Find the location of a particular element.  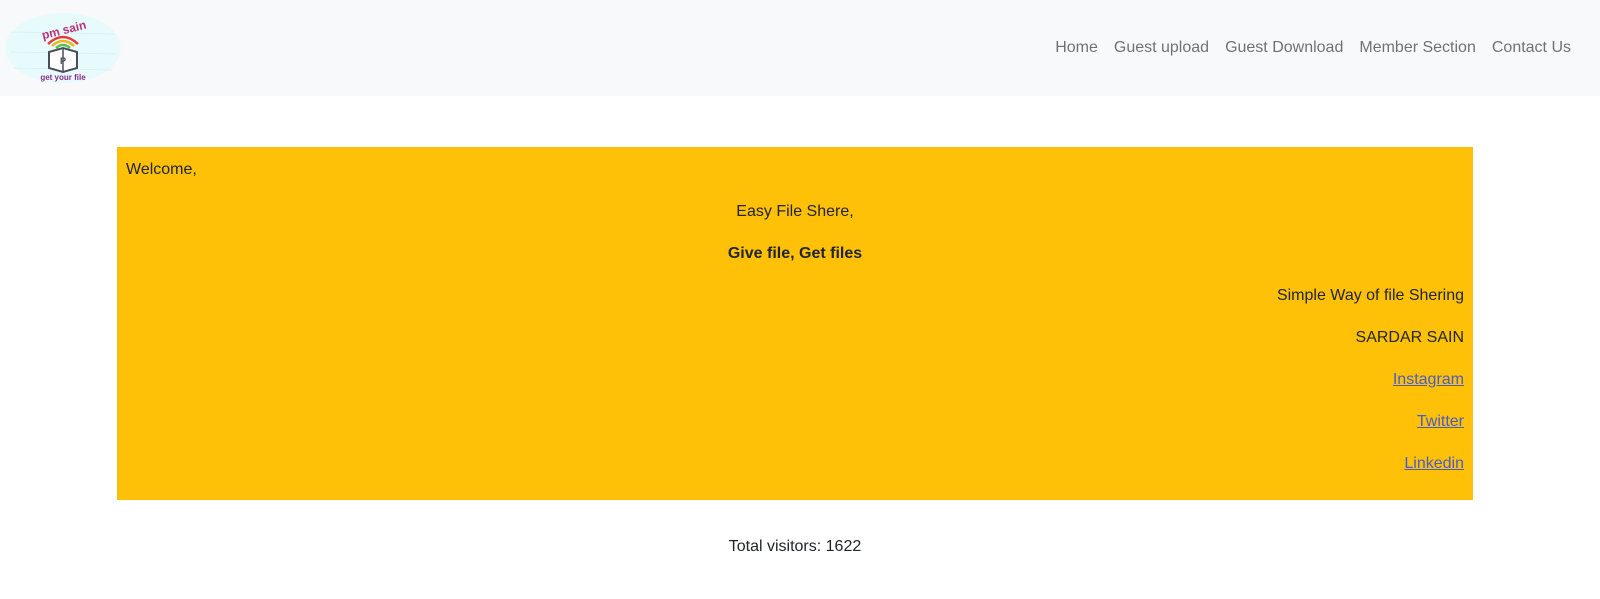

instagram-link: Instagram is located at coordinates (1428, 380).